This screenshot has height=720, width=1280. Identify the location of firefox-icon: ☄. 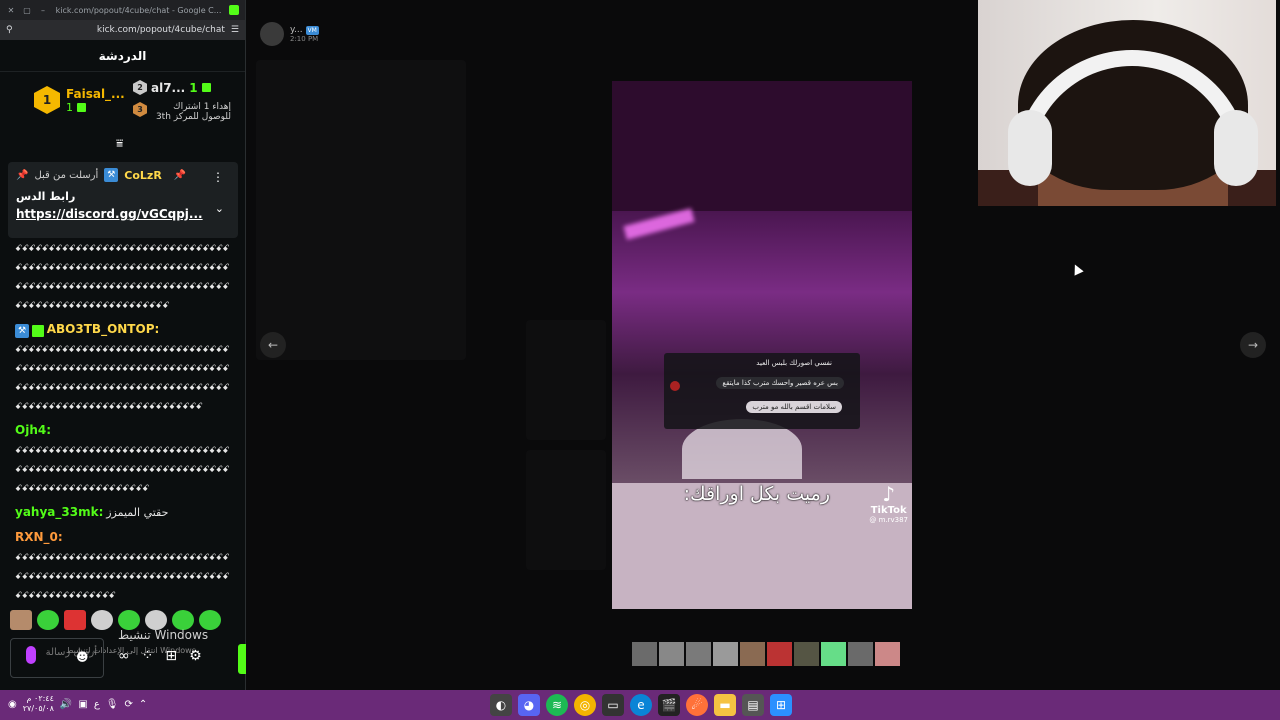
(697, 705).